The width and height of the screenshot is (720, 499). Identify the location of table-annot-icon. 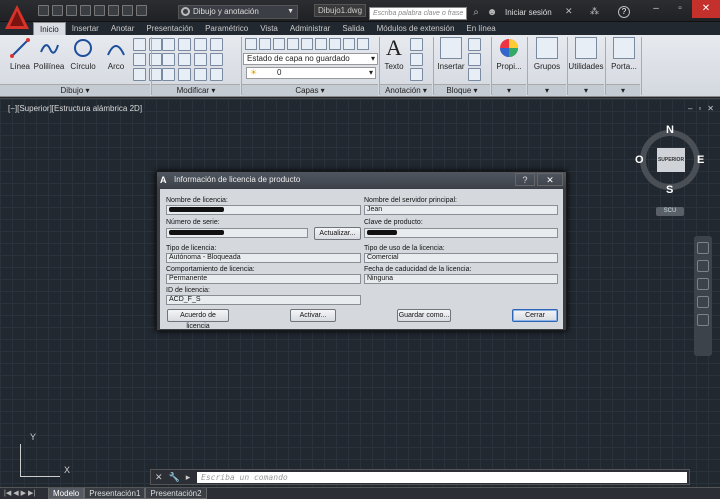
(416, 74).